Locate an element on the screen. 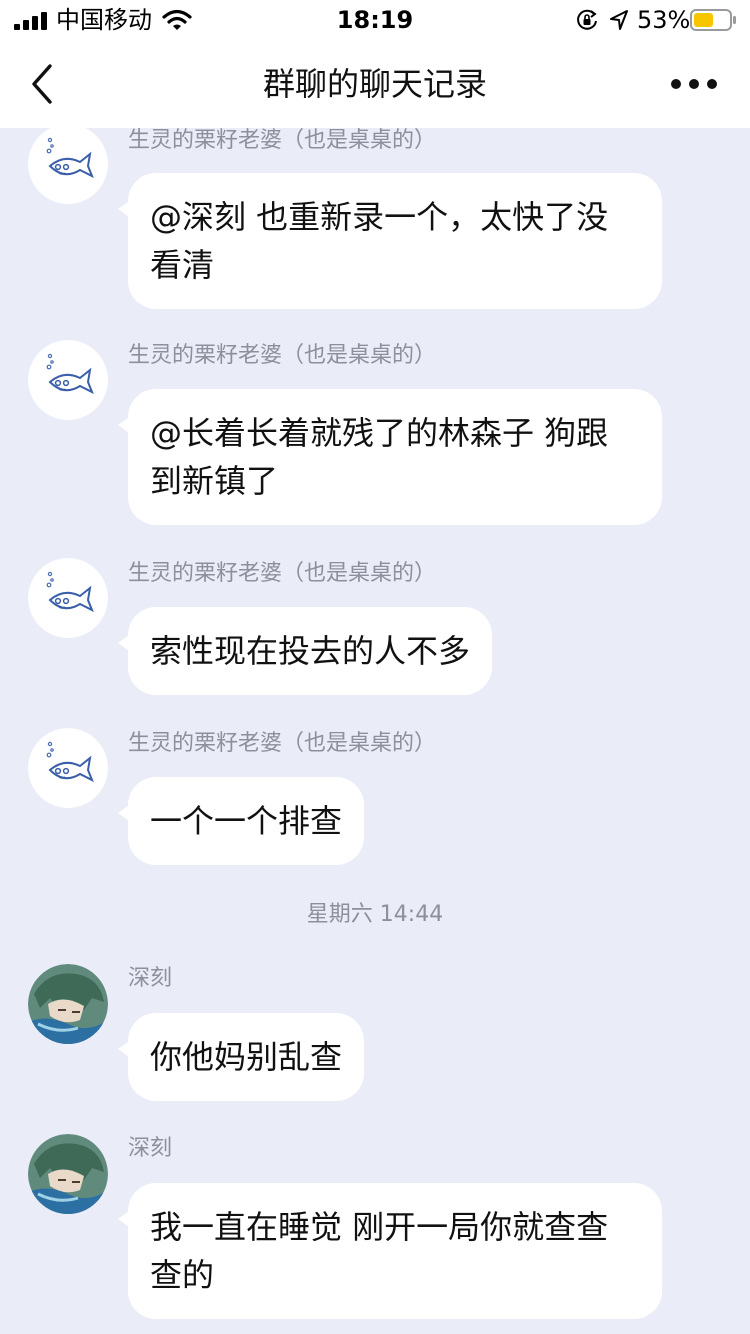 This screenshot has width=750, height=1334. location-icon is located at coordinates (619, 20).